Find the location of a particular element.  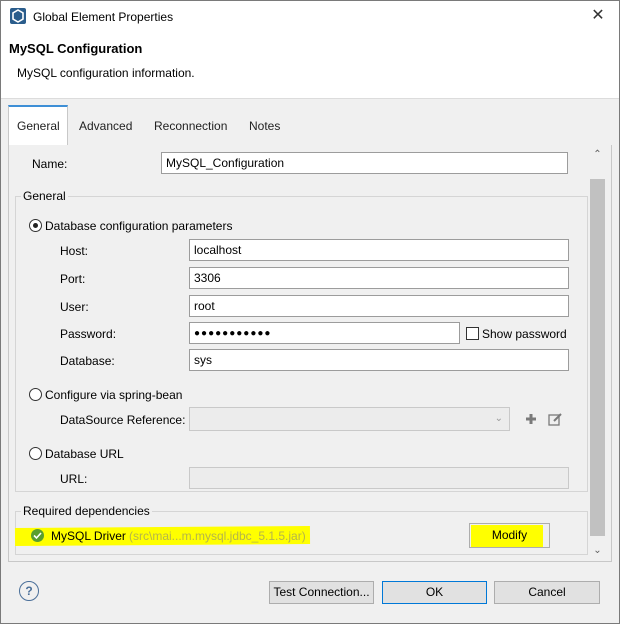

scroll-up-icon: ⌃ is located at coordinates (597, 154).